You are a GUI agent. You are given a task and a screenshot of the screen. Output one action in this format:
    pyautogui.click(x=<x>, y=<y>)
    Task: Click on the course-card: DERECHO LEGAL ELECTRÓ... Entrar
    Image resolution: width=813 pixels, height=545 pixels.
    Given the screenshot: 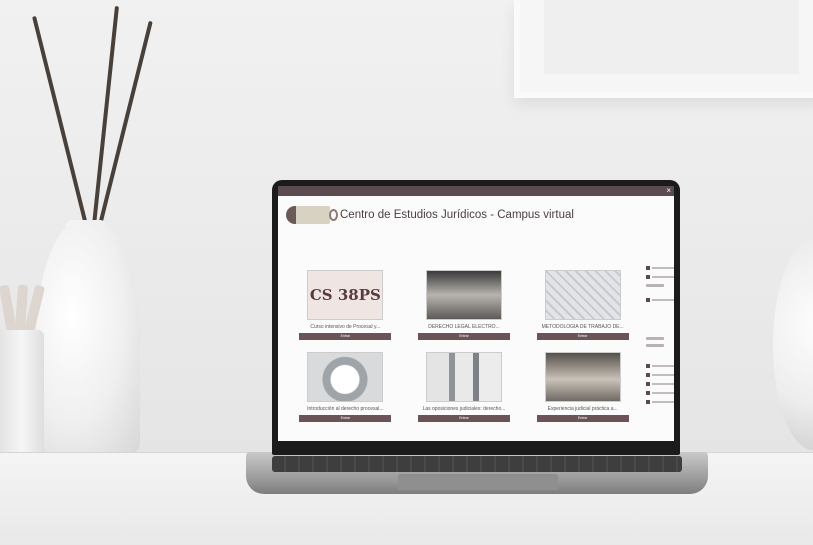 What is the action you would take?
    pyautogui.click(x=464, y=305)
    